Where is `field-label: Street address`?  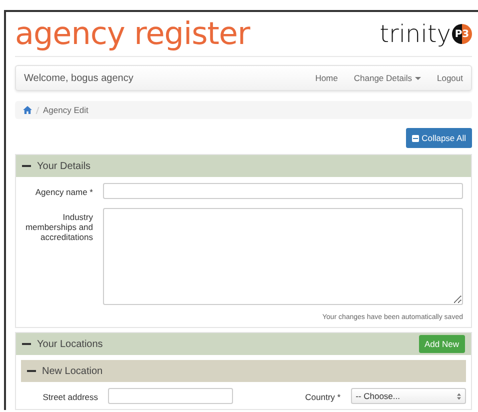
field-label: Street address is located at coordinates (70, 396).